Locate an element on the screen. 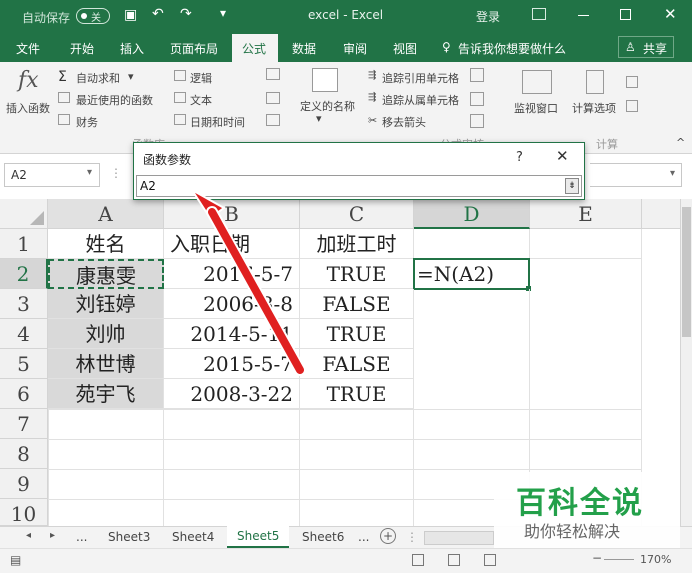  ribbon-display-icon is located at coordinates (539, 14).